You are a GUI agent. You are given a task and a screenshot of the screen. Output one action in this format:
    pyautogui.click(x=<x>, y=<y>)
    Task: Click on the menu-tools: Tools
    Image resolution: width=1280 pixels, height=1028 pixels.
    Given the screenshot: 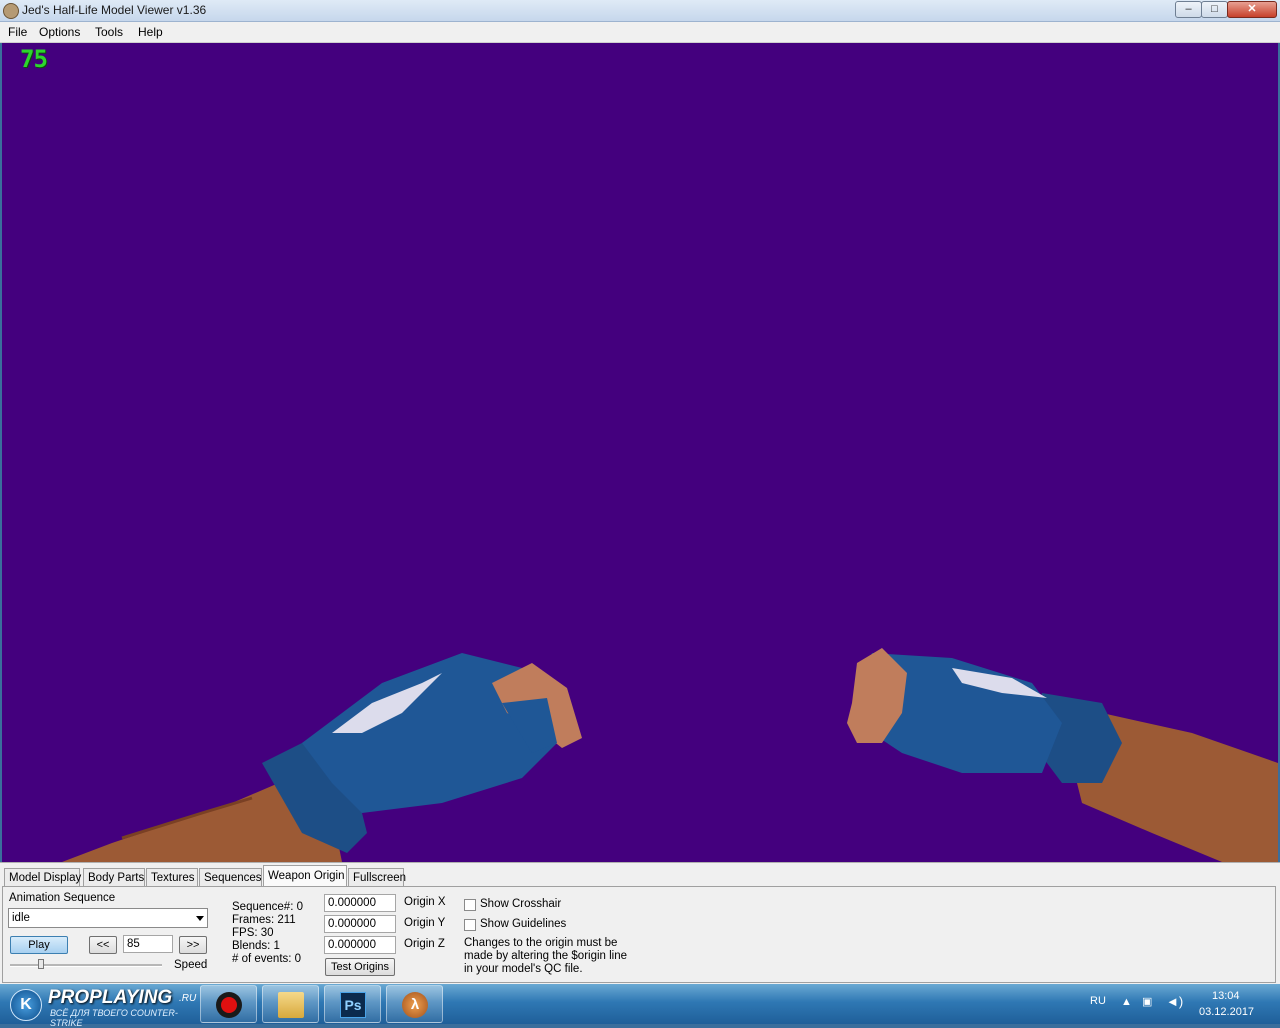 What is the action you would take?
    pyautogui.click(x=109, y=32)
    